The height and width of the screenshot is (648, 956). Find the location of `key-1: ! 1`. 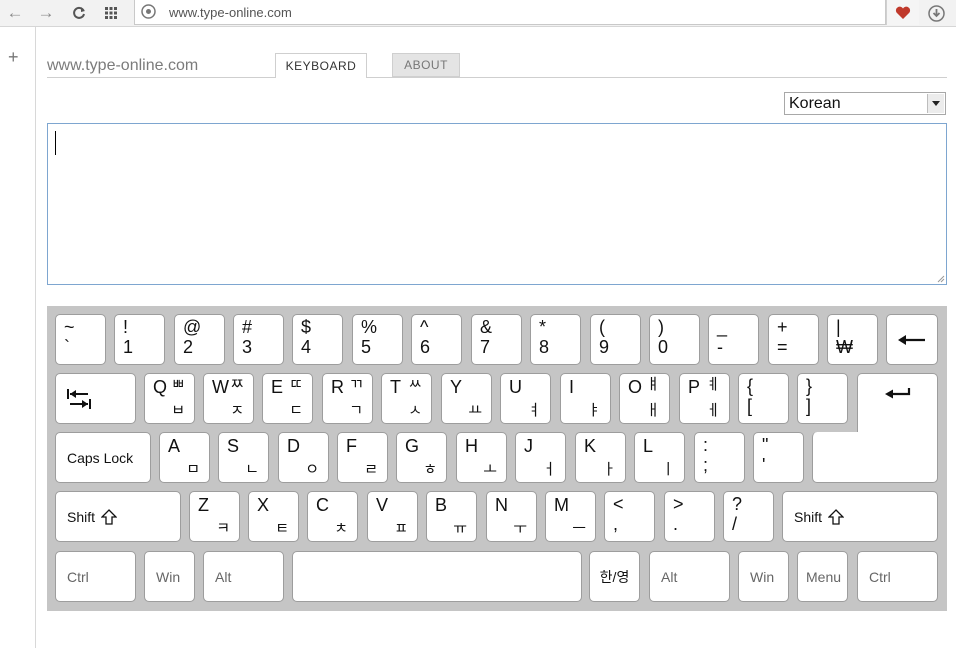

key-1: ! 1 is located at coordinates (139, 339).